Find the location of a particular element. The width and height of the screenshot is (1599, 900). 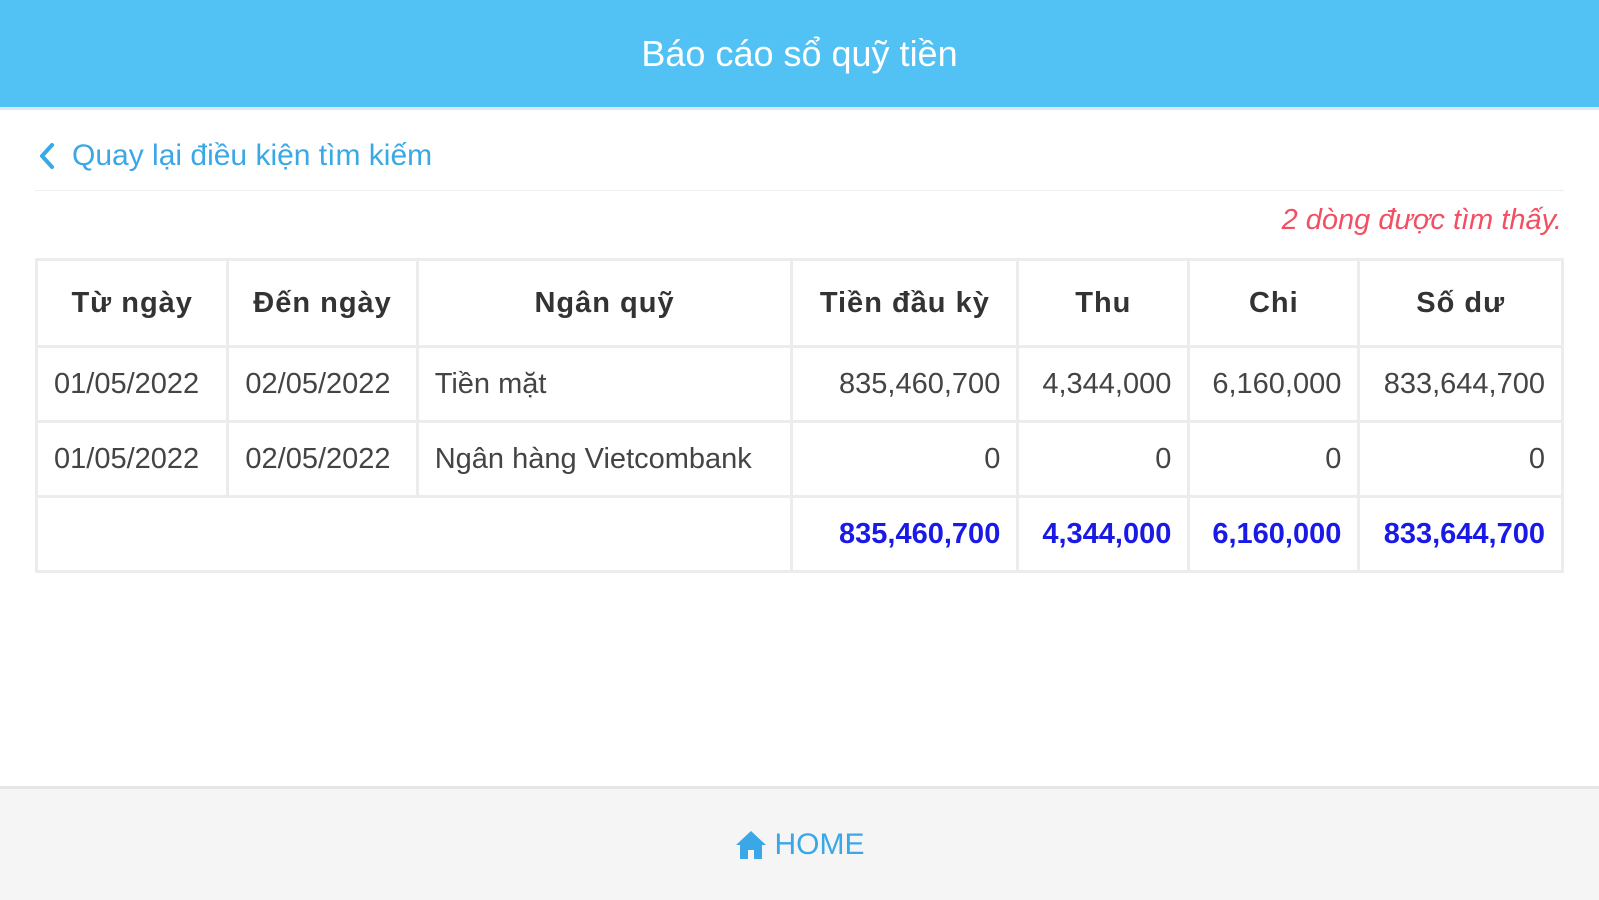

total-expense: 6,160,000 is located at coordinates (1274, 534).